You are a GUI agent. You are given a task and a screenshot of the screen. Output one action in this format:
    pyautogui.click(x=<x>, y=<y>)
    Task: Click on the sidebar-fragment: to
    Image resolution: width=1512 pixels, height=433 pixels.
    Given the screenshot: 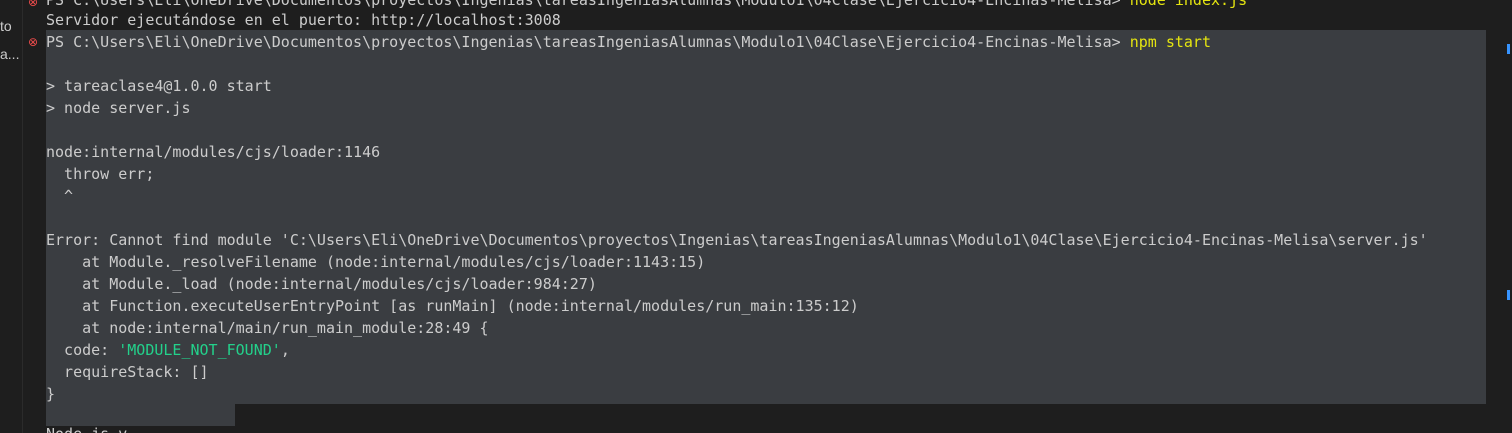 What is the action you would take?
    pyautogui.click(x=6, y=26)
    